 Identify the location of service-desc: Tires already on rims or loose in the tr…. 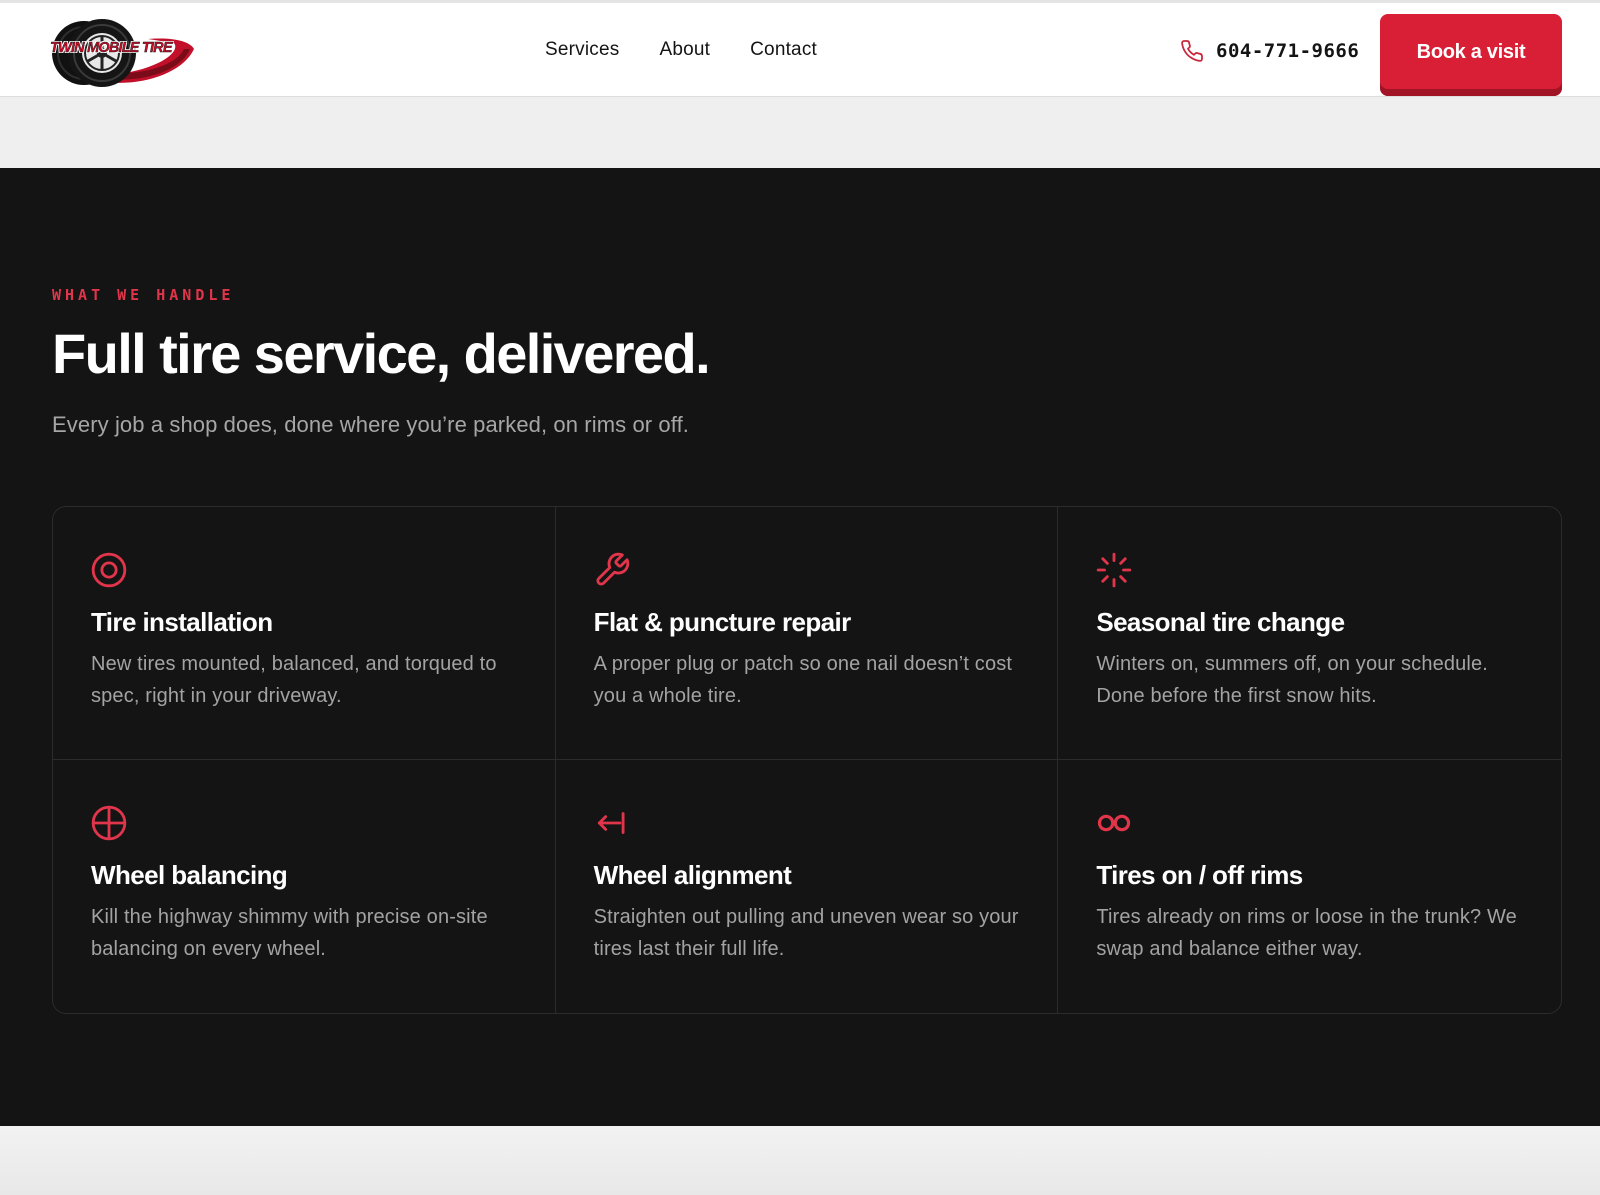
(1306, 933).